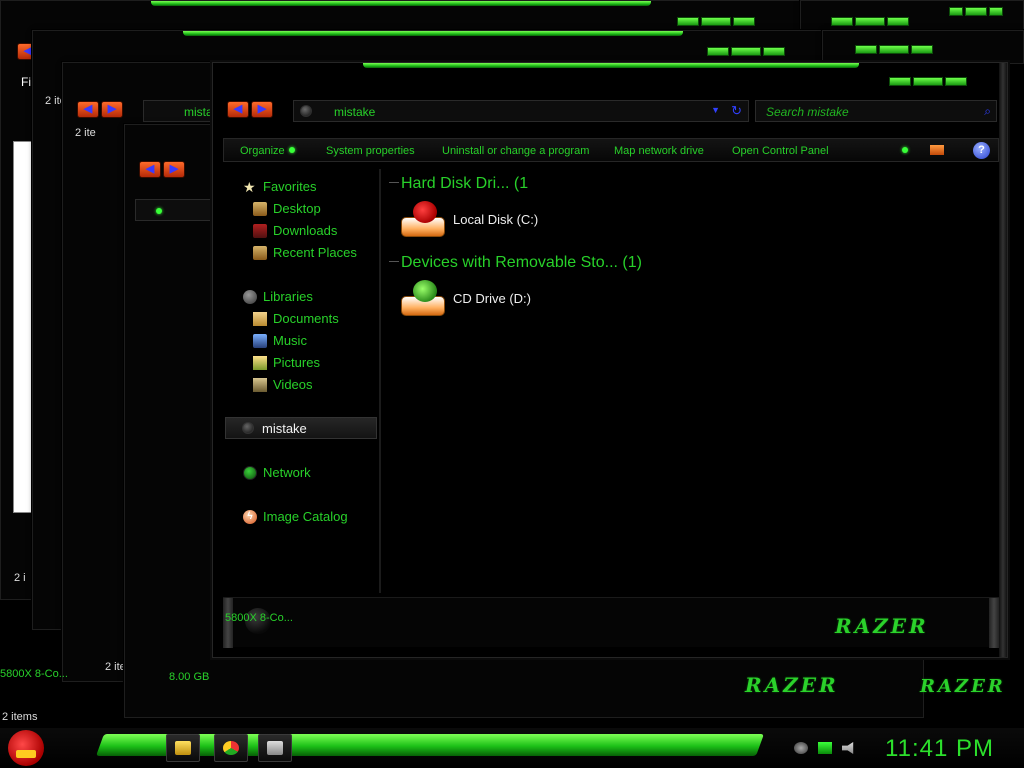 Image resolution: width=1024 pixels, height=768 pixels. Describe the element at coordinates (260, 362) in the screenshot. I see `pictures-icon` at that location.